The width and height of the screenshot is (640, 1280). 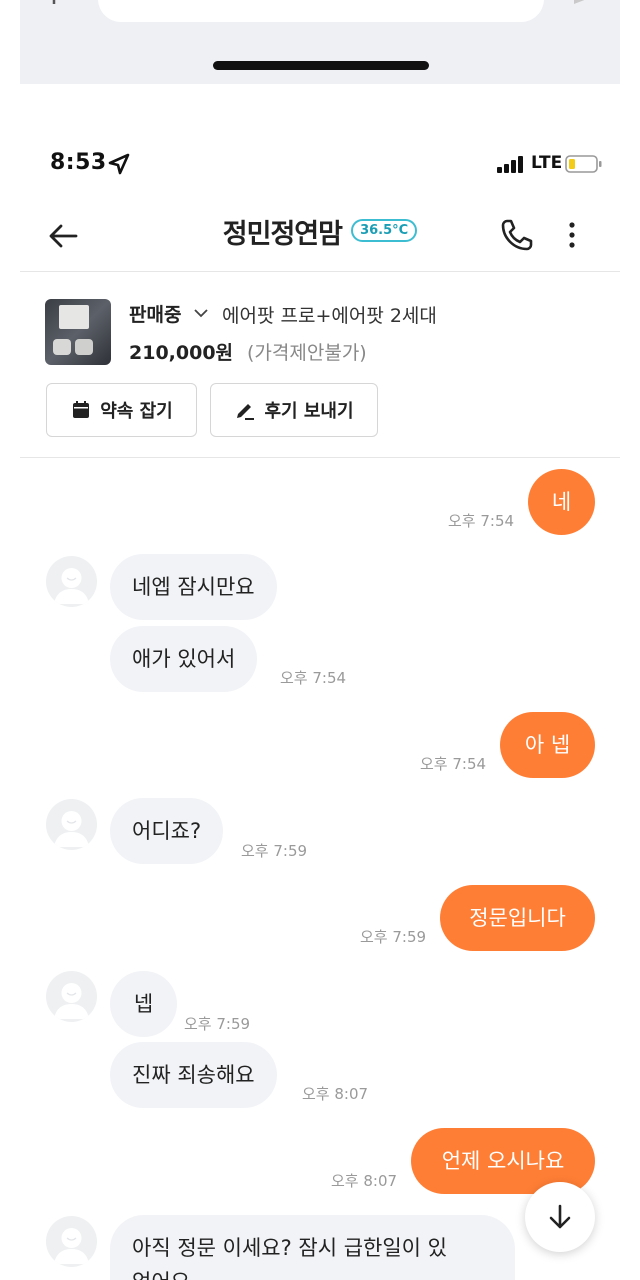 What do you see at coordinates (78, 162) in the screenshot?
I see `status-time: 8:53` at bounding box center [78, 162].